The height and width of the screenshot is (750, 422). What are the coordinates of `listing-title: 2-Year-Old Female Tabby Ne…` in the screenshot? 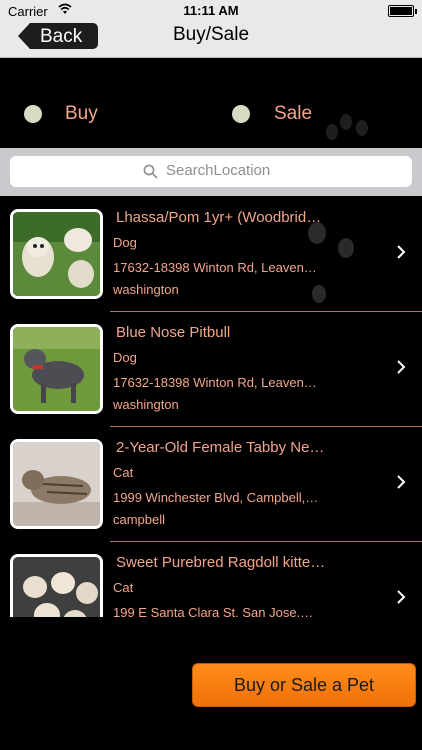 It's located at (220, 447).